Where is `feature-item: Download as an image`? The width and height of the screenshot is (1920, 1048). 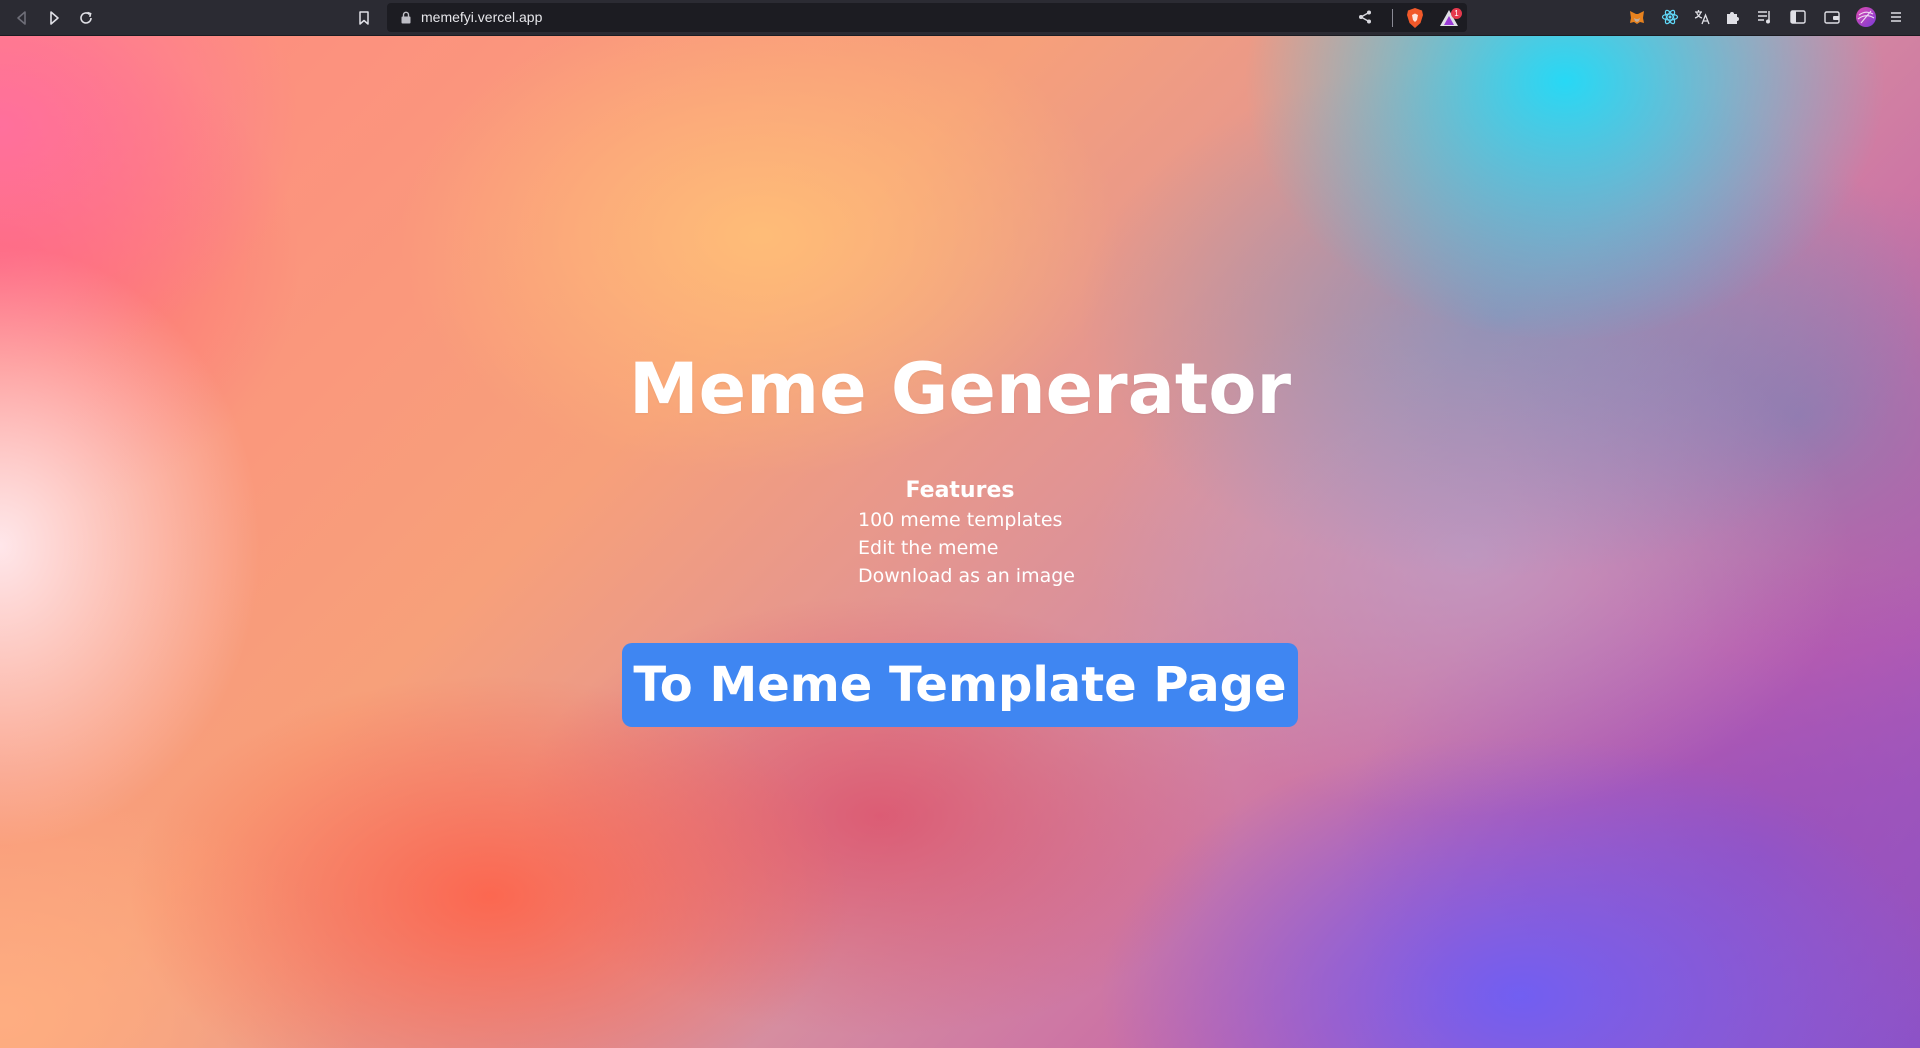
feature-item: Download as an image is located at coordinates (966, 576).